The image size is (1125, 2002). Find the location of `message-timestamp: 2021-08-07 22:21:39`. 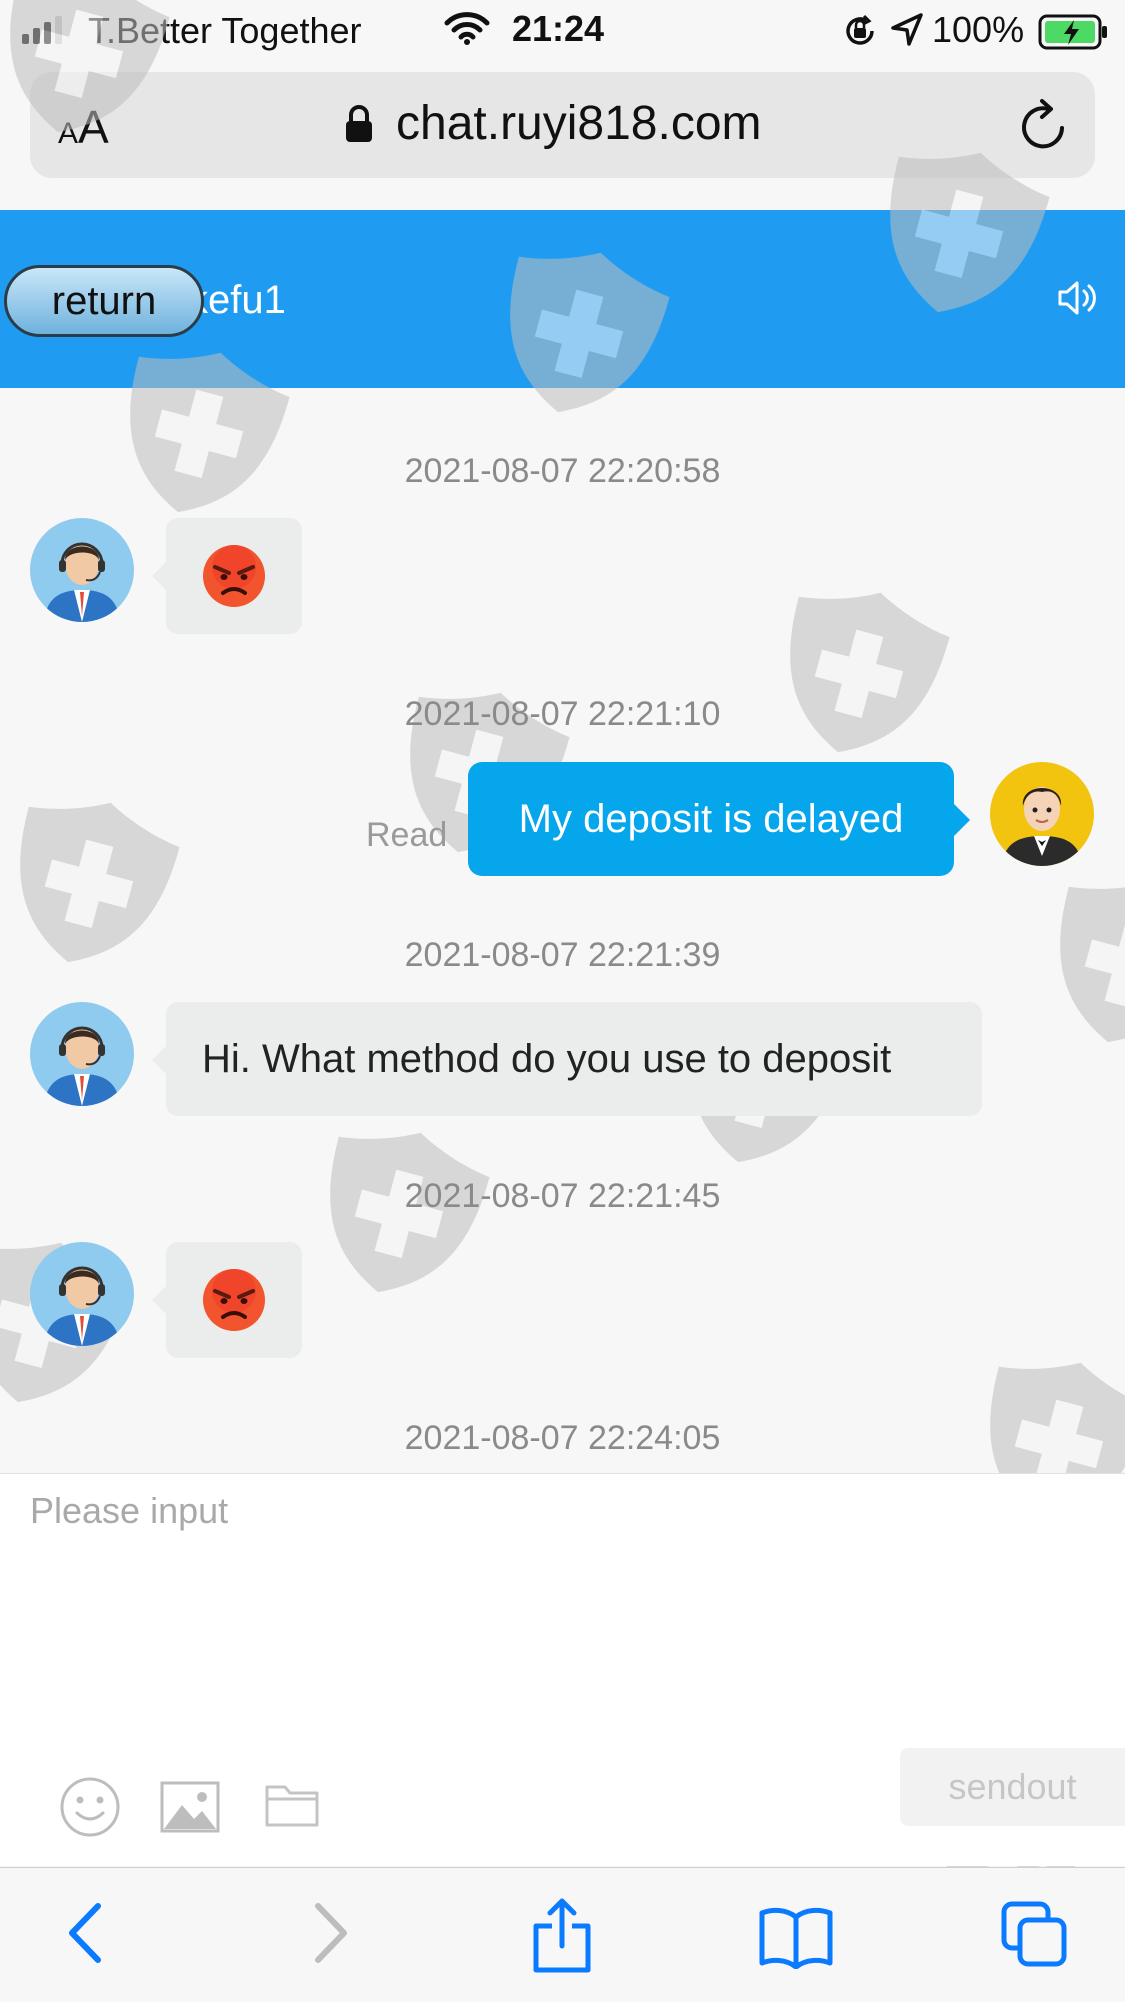

message-timestamp: 2021-08-07 22:21:39 is located at coordinates (562, 955).